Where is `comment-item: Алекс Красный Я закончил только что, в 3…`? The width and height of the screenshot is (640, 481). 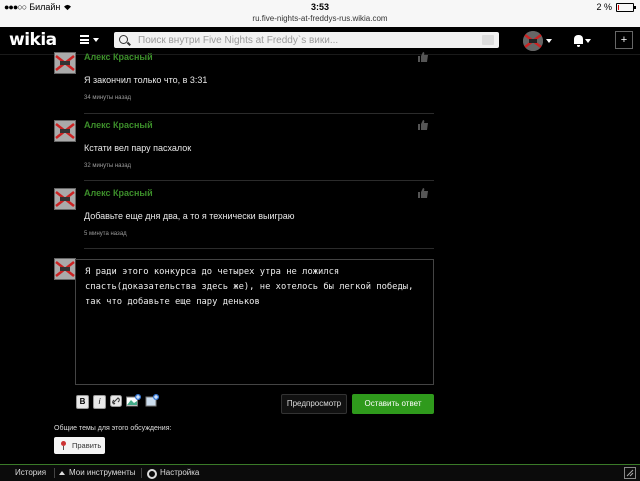 comment-item: Алекс Красный Я закончил только что, в 3… is located at coordinates (244, 79).